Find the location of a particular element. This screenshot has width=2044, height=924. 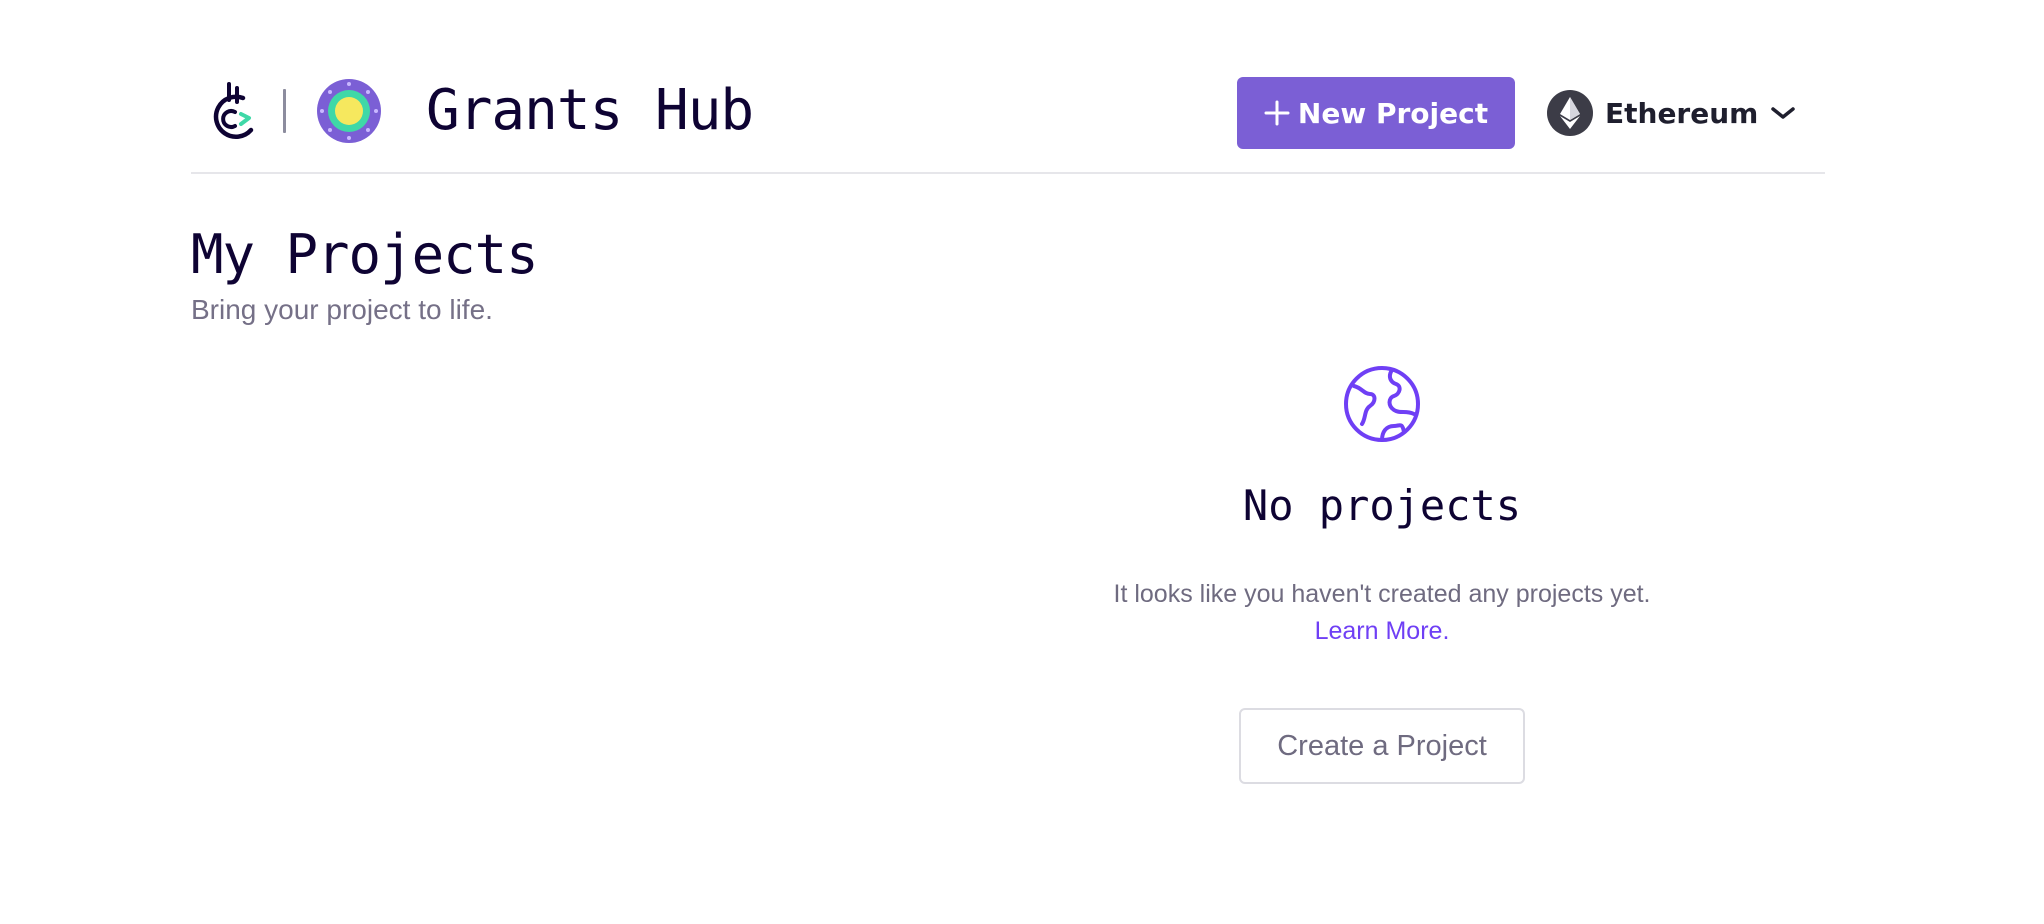

new-project-button: New Project is located at coordinates (1376, 113).